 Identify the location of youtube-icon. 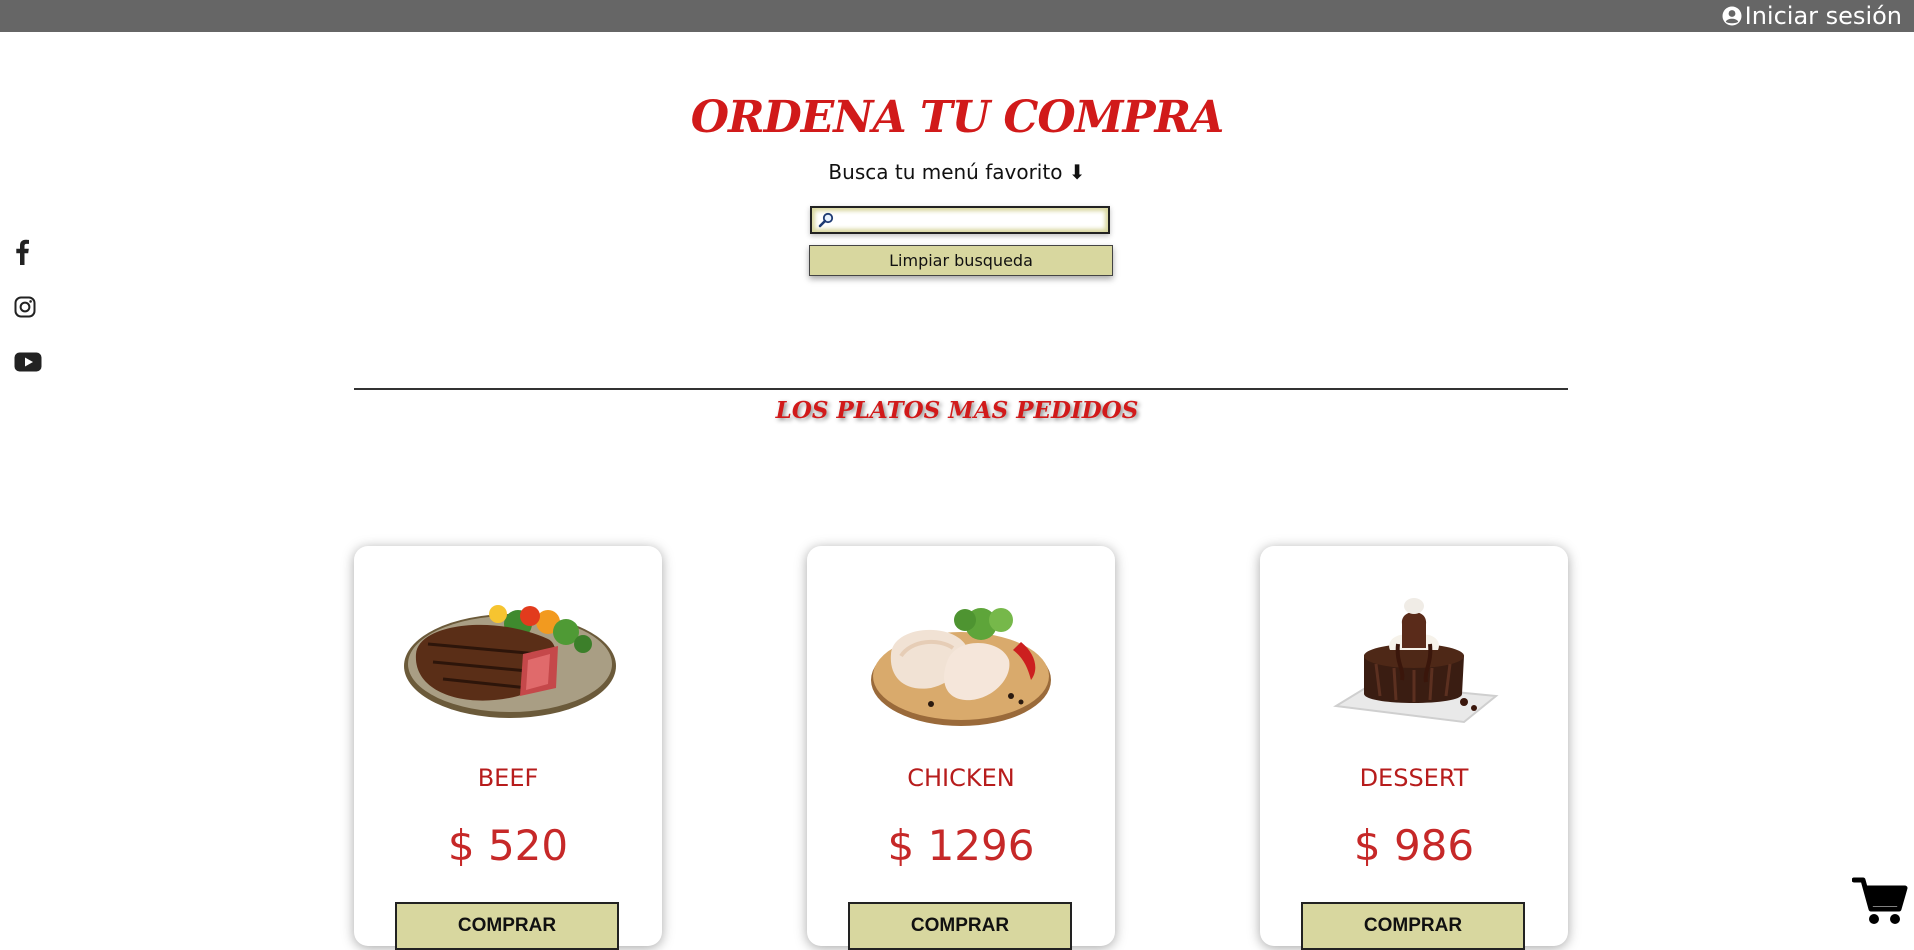
(29, 362).